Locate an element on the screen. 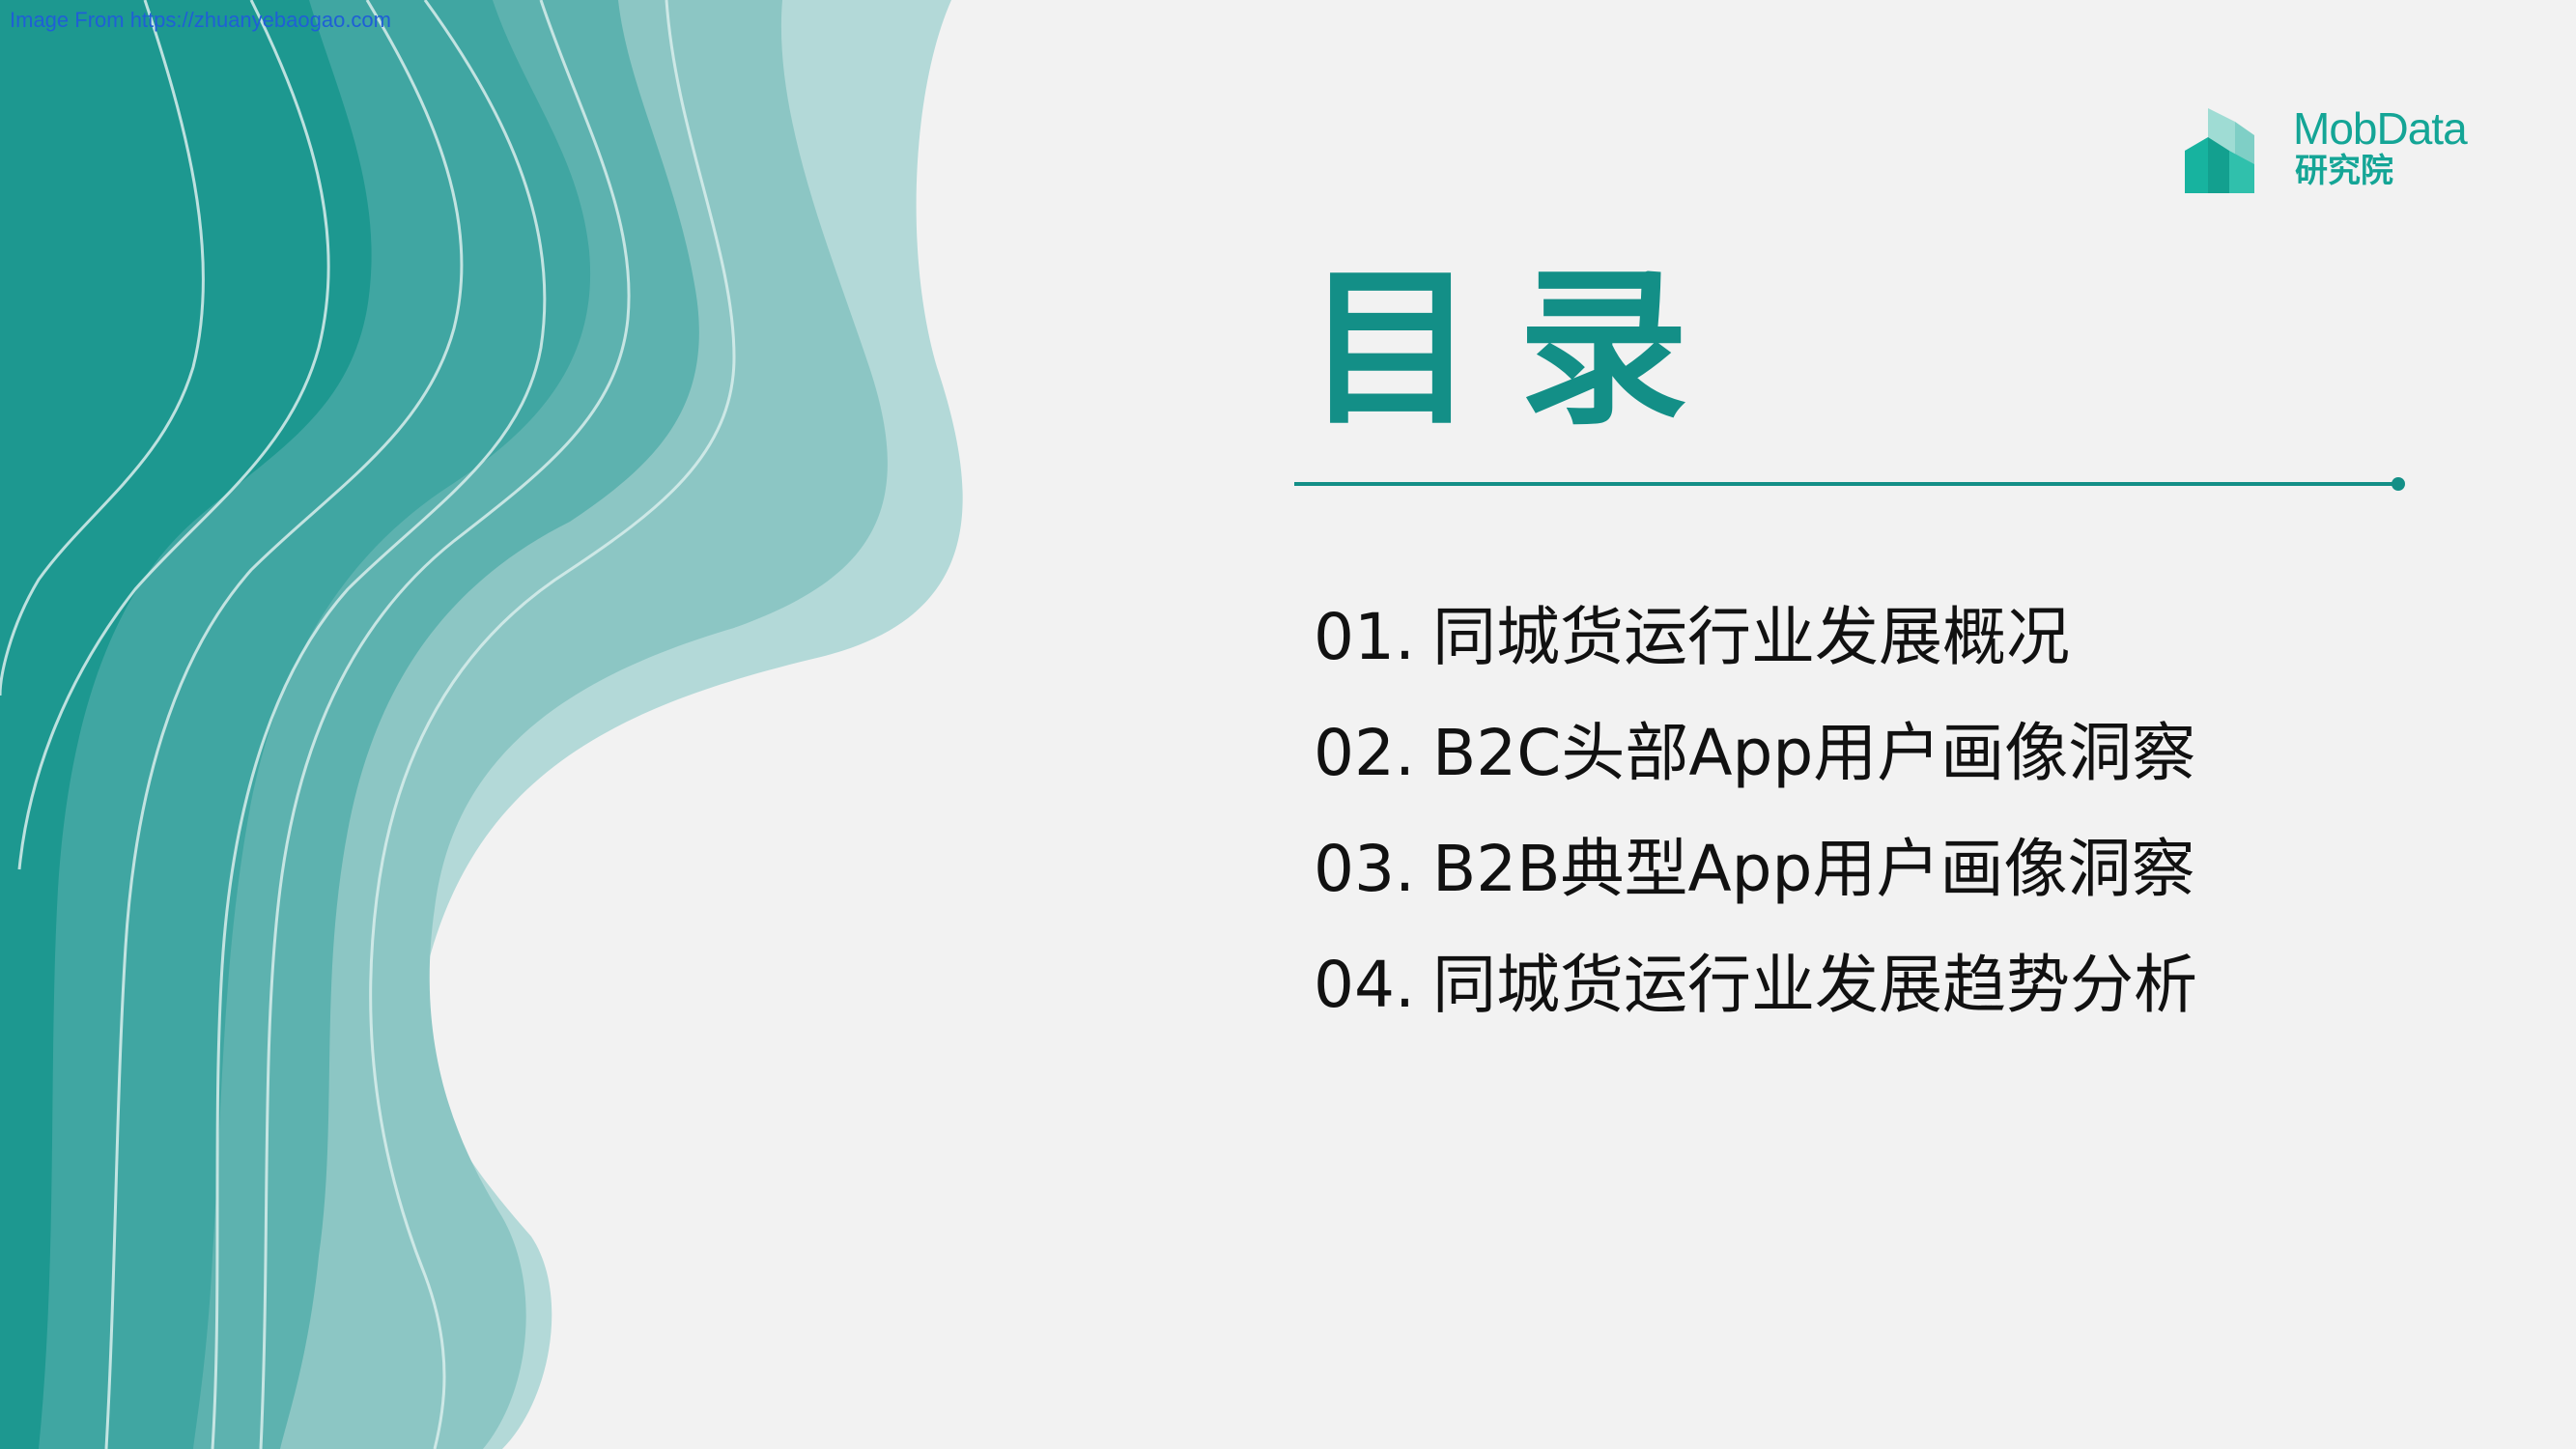 The image size is (2576, 1449). toc-item-label: 同城货运行业发展概况 is located at coordinates (1750, 637).